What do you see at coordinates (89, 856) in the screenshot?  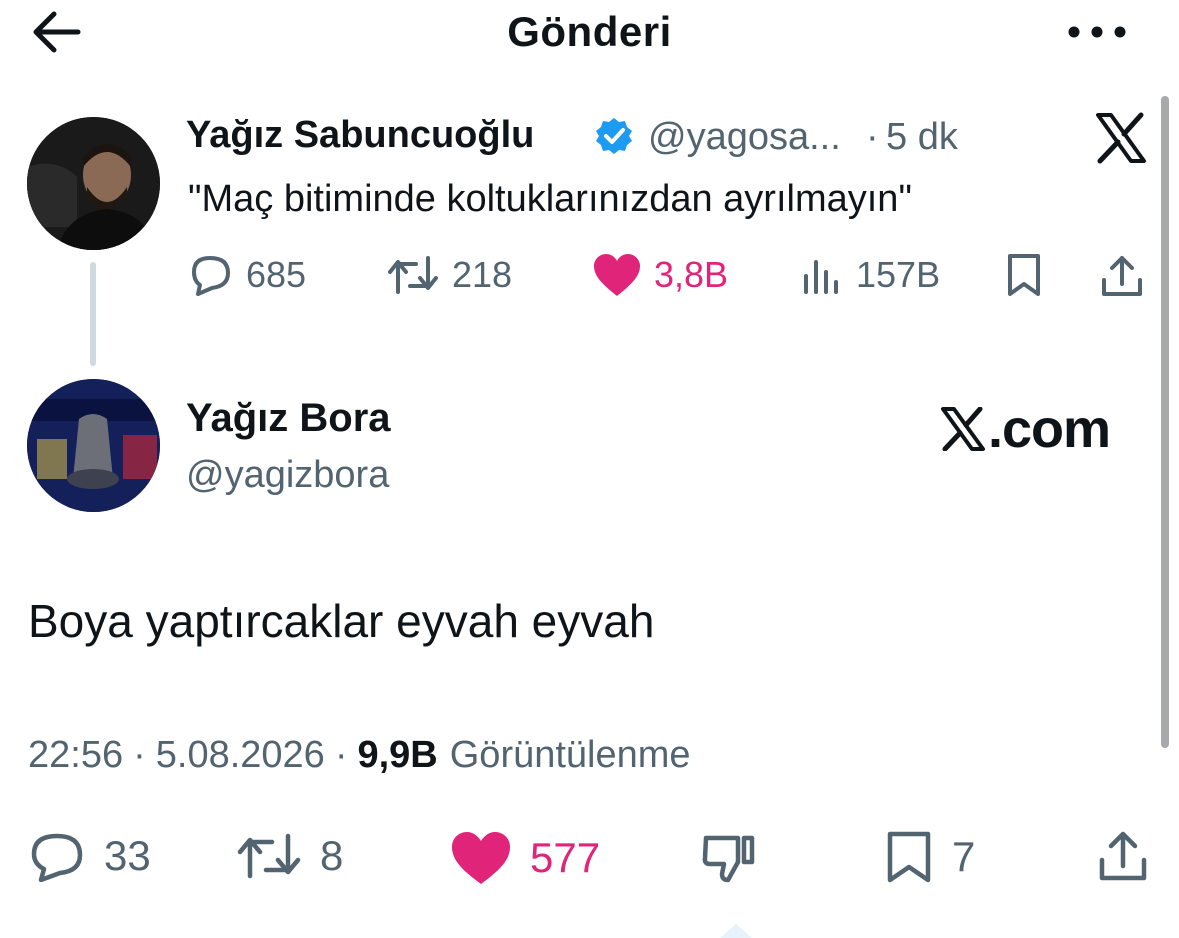 I see `reply-button: 33` at bounding box center [89, 856].